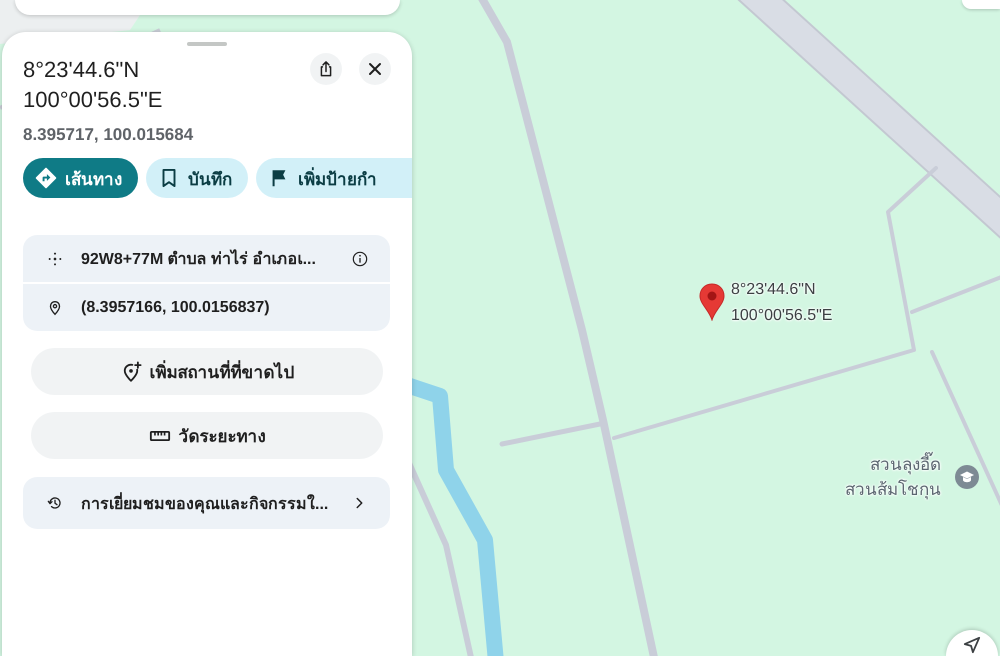 This screenshot has width=1000, height=656. Describe the element at coordinates (206, 44) in the screenshot. I see `drag-handle` at that location.